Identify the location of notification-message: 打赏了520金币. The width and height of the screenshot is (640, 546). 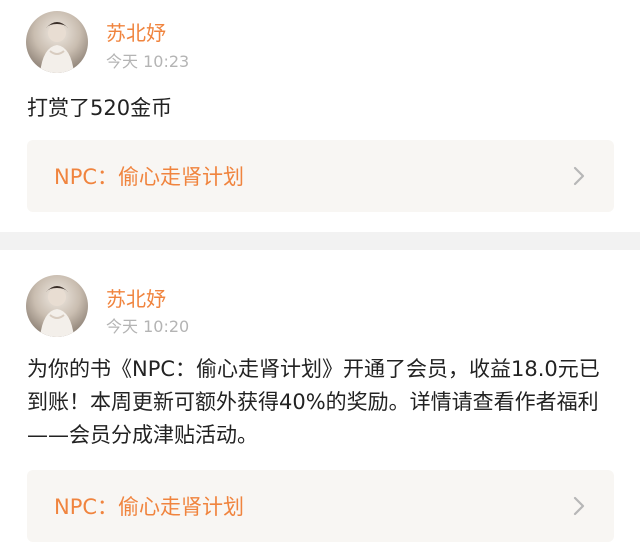
(100, 108).